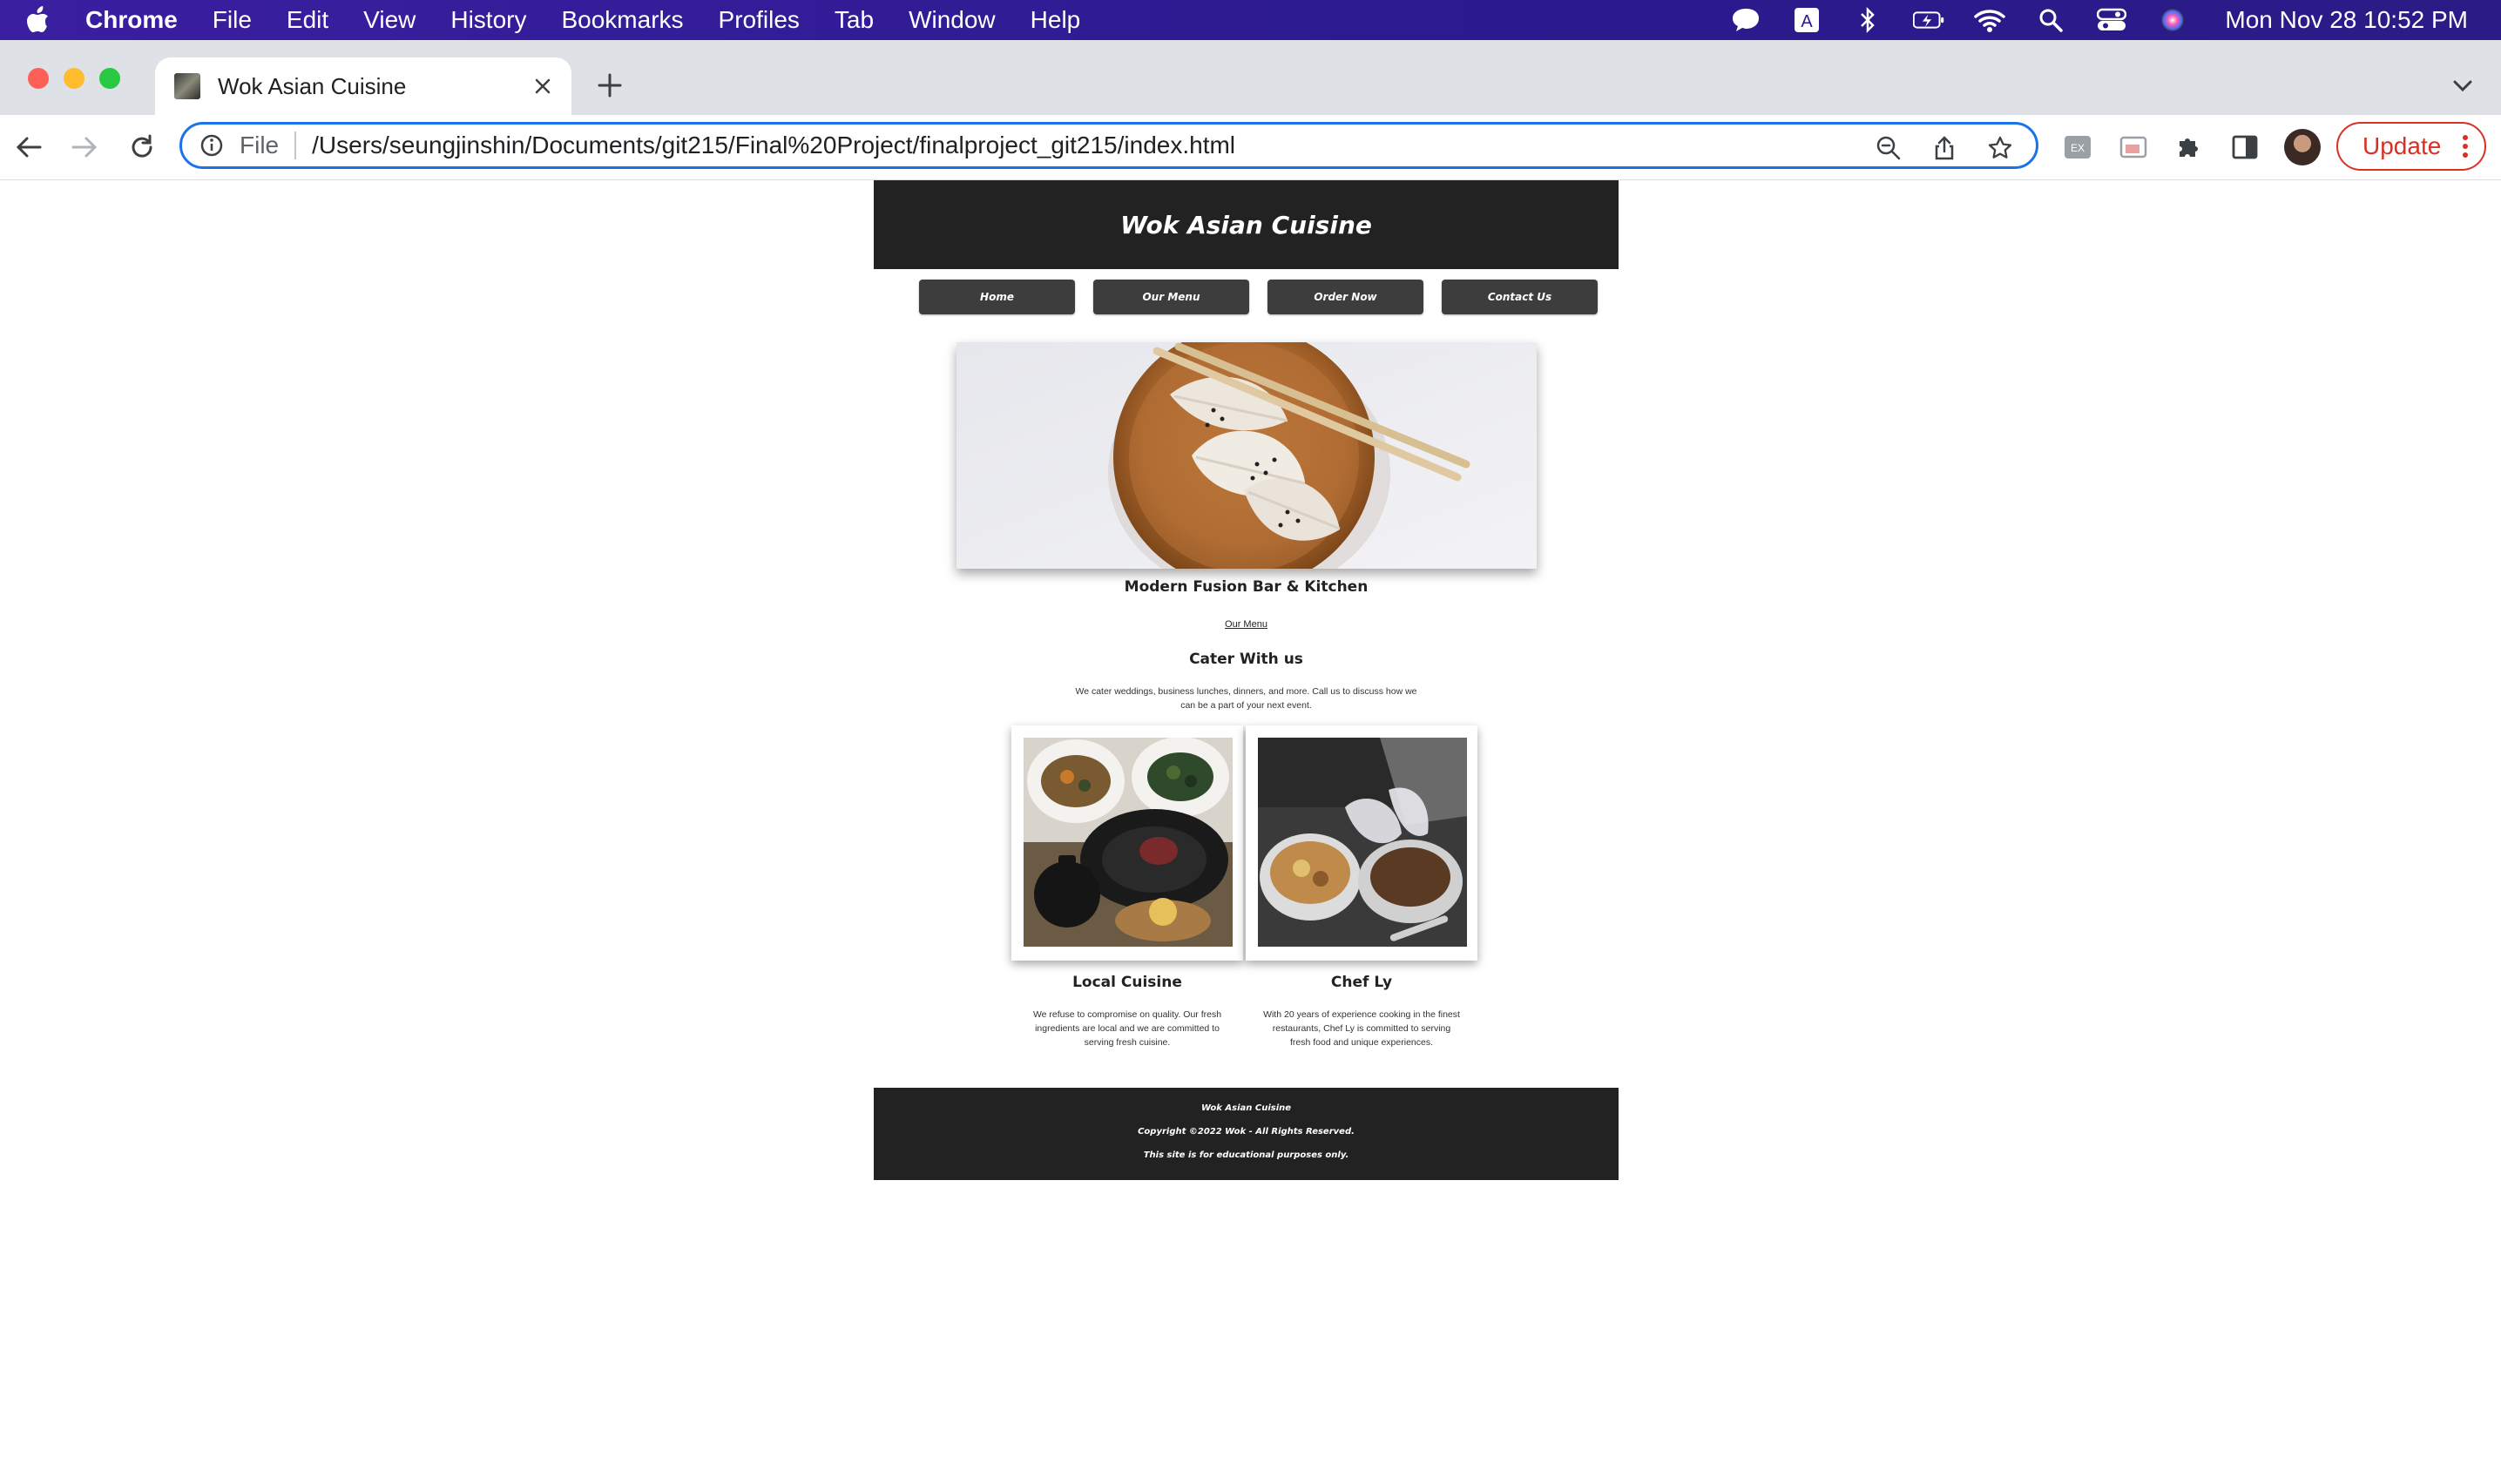  I want to click on address-divider, so click(295, 145).